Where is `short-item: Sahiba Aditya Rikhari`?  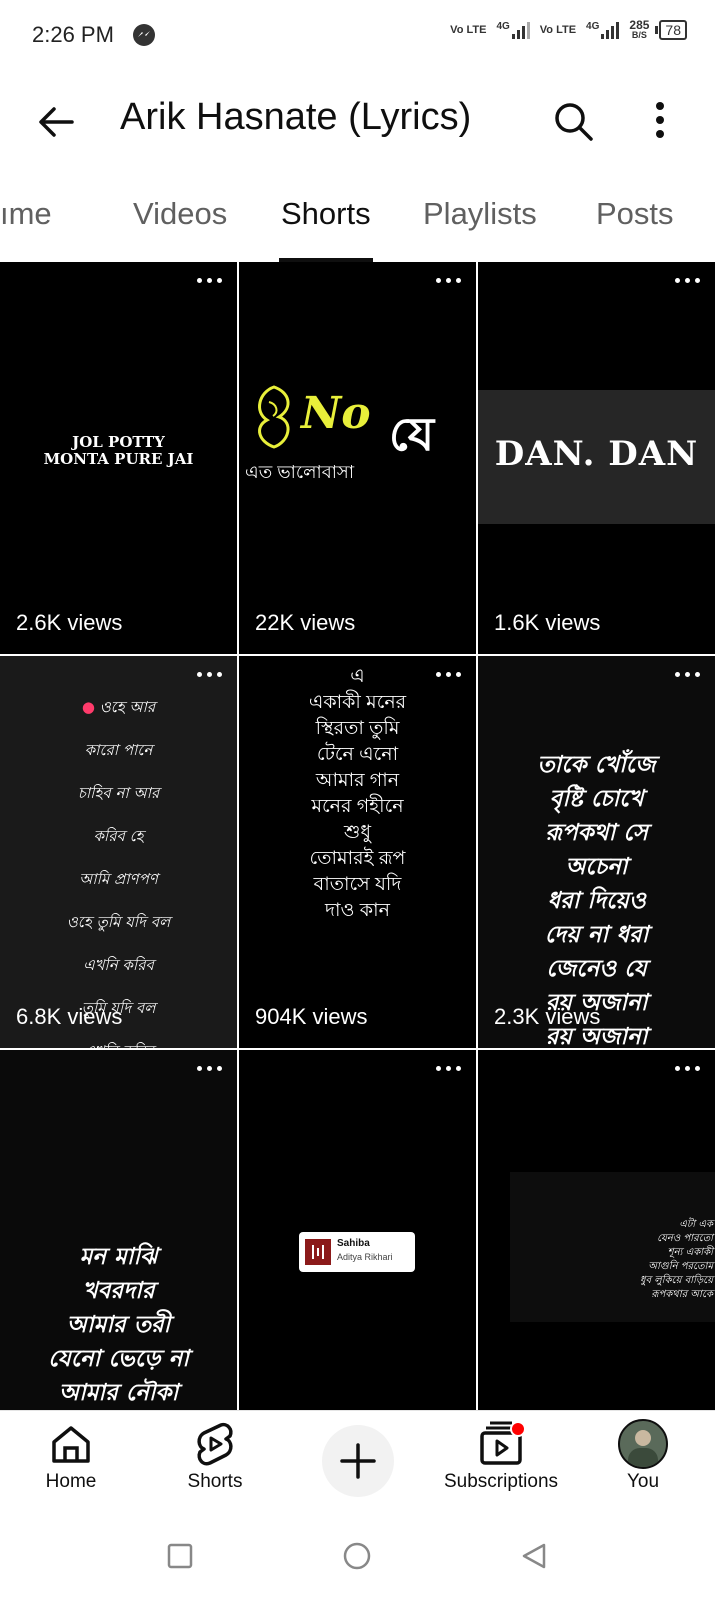 short-item: Sahiba Aditya Rikhari is located at coordinates (357, 1230).